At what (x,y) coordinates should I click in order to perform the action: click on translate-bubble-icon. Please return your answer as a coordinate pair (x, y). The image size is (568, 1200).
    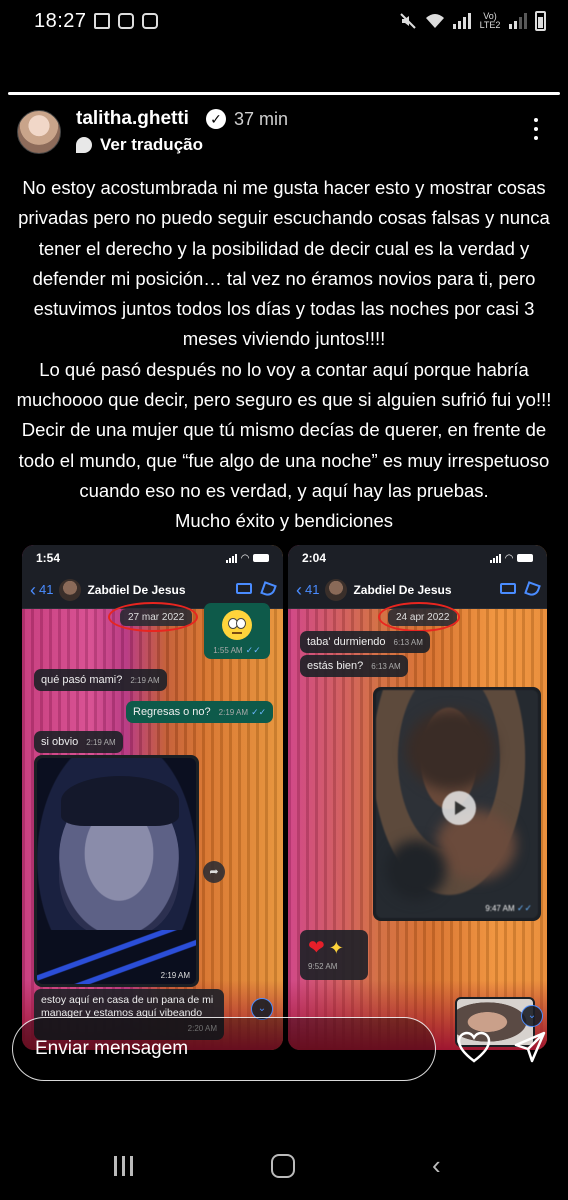
    Looking at the image, I should click on (84, 145).